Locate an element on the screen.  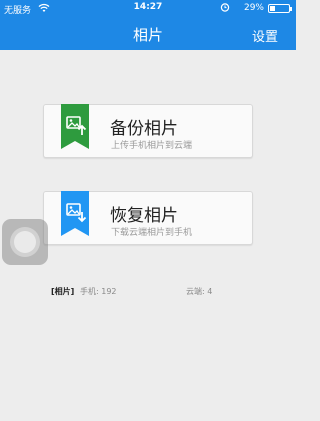
settings-button: 设置 is located at coordinates (265, 35).